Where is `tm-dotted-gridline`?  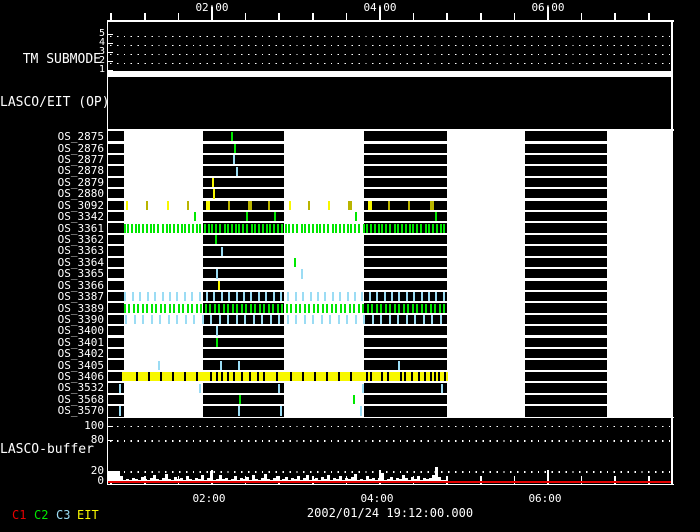 tm-dotted-gridline is located at coordinates (390, 63).